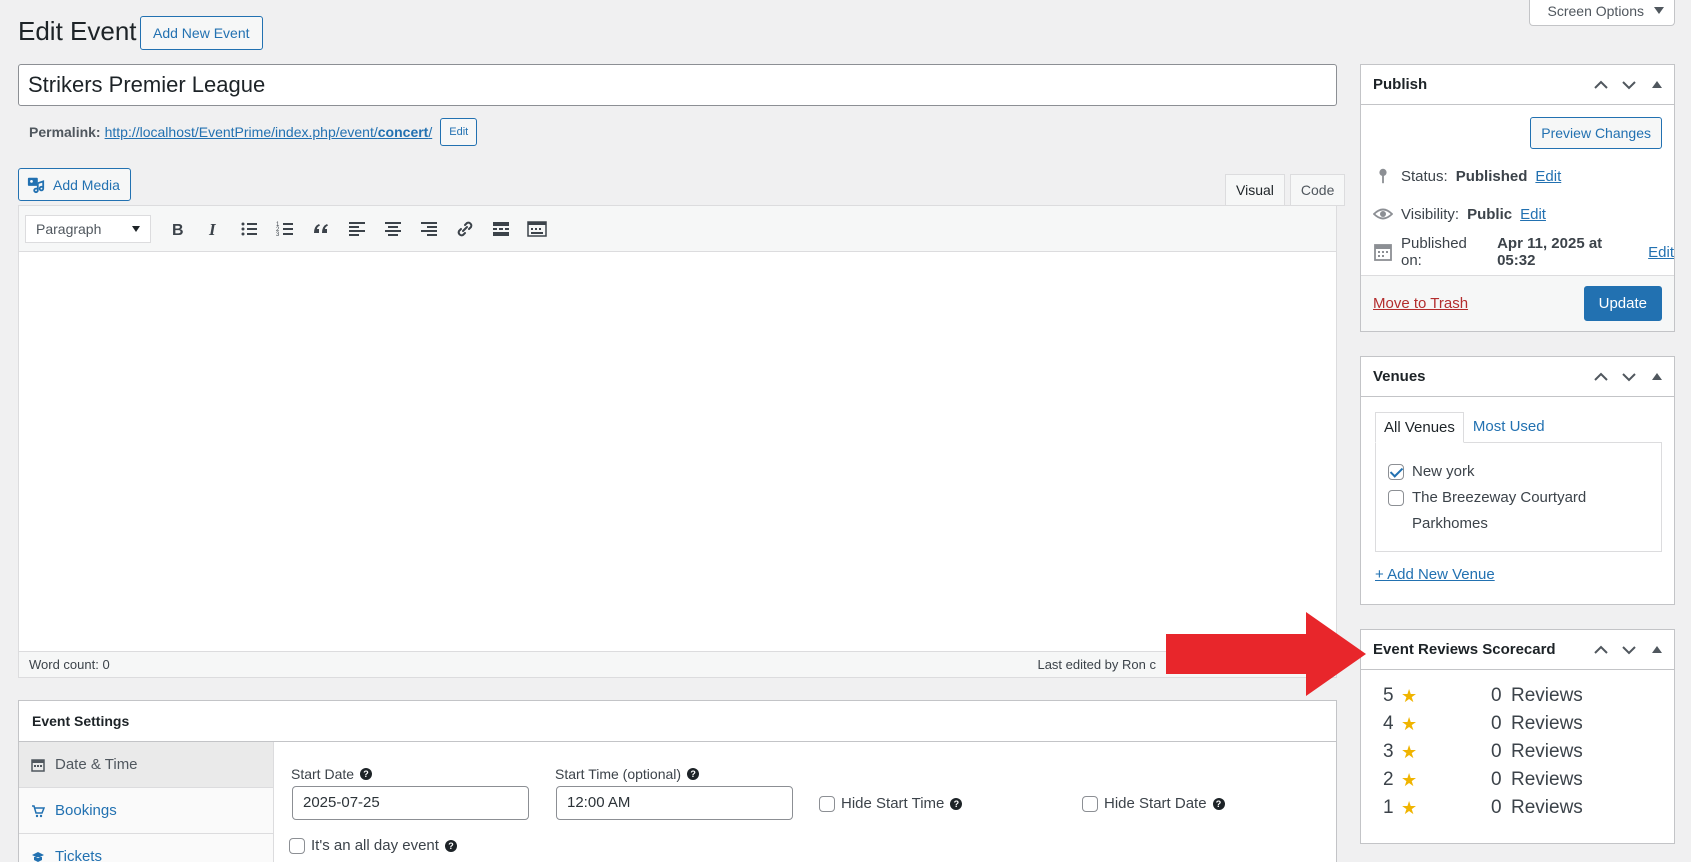 Image resolution: width=1691 pixels, height=862 pixels. What do you see at coordinates (1434, 252) in the screenshot?
I see `published-label: Published on:` at bounding box center [1434, 252].